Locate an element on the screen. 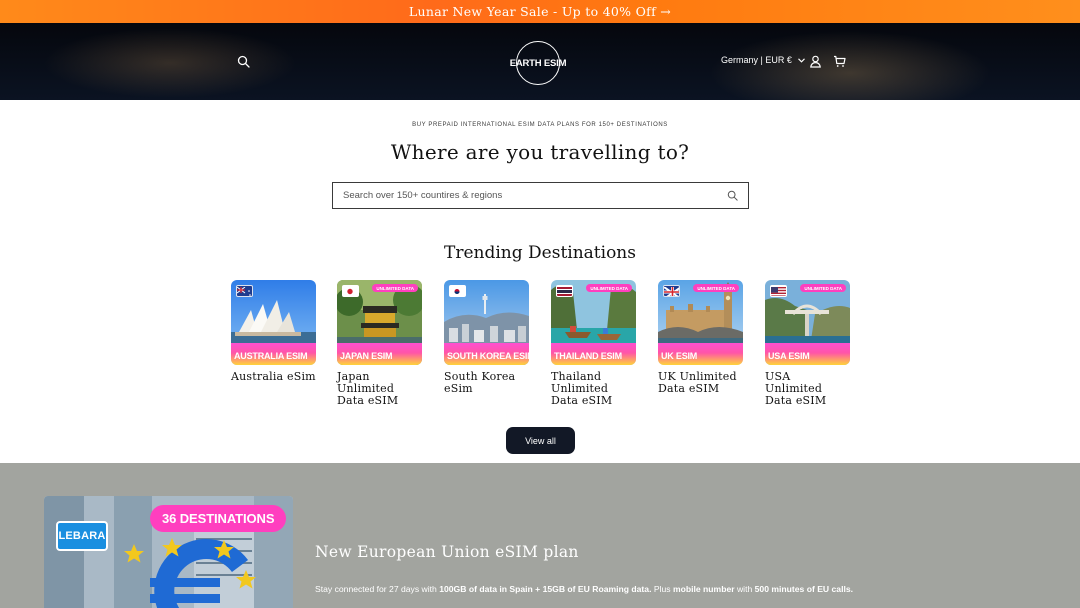 The width and height of the screenshot is (1080, 608). destination-band-label: THAILAND ESIM is located at coordinates (588, 356).